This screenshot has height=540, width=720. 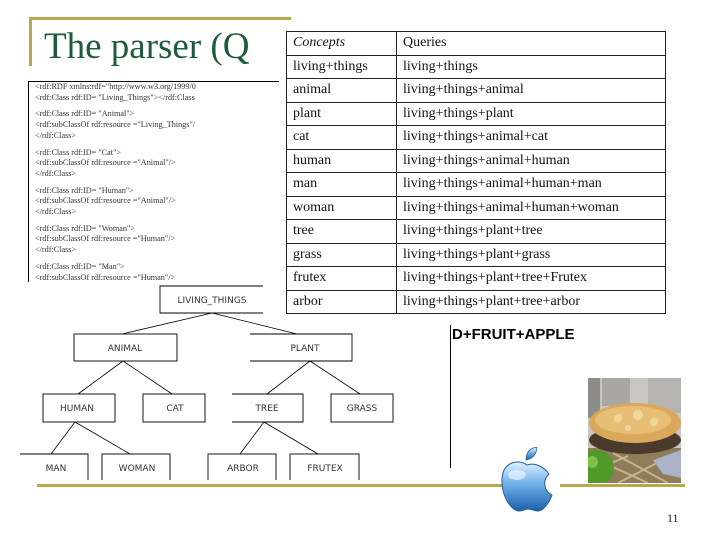 What do you see at coordinates (105, 239) in the screenshot?
I see `rdf-code-line: <rdf:subClassOf rdf:resource ="Human"/>` at bounding box center [105, 239].